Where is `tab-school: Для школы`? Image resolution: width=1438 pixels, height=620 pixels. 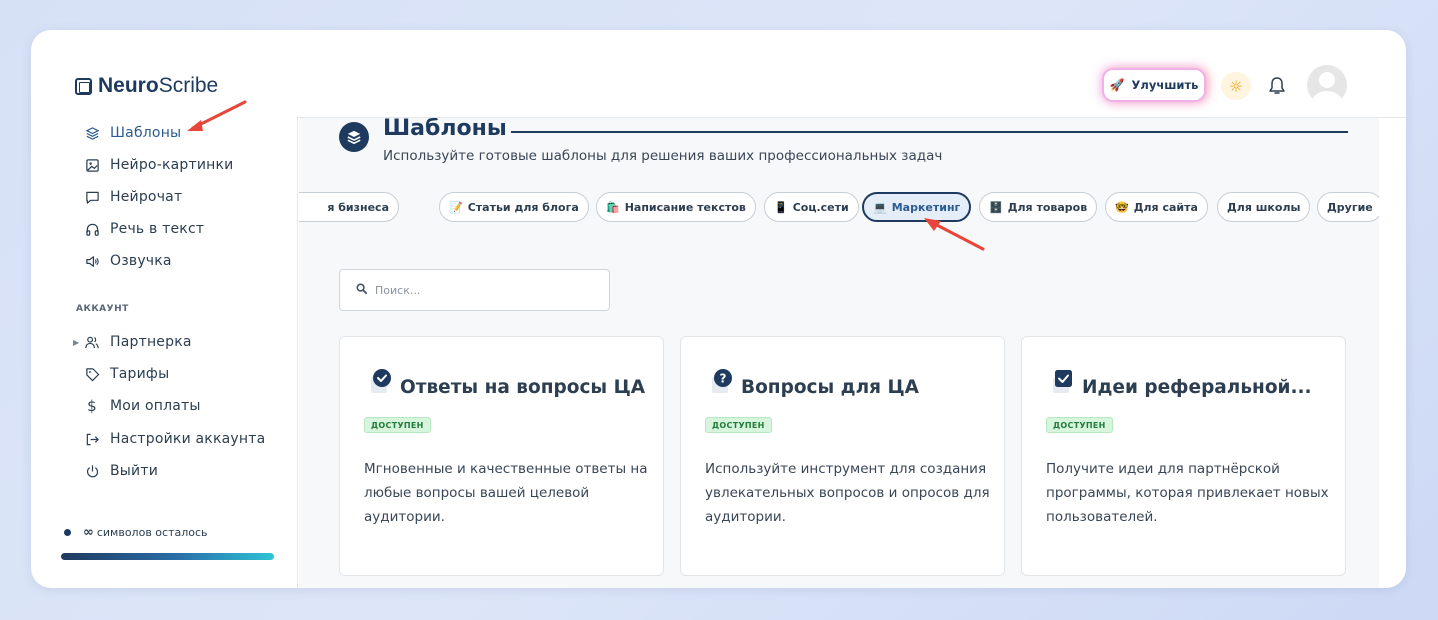 tab-school: Для школы is located at coordinates (1264, 207).